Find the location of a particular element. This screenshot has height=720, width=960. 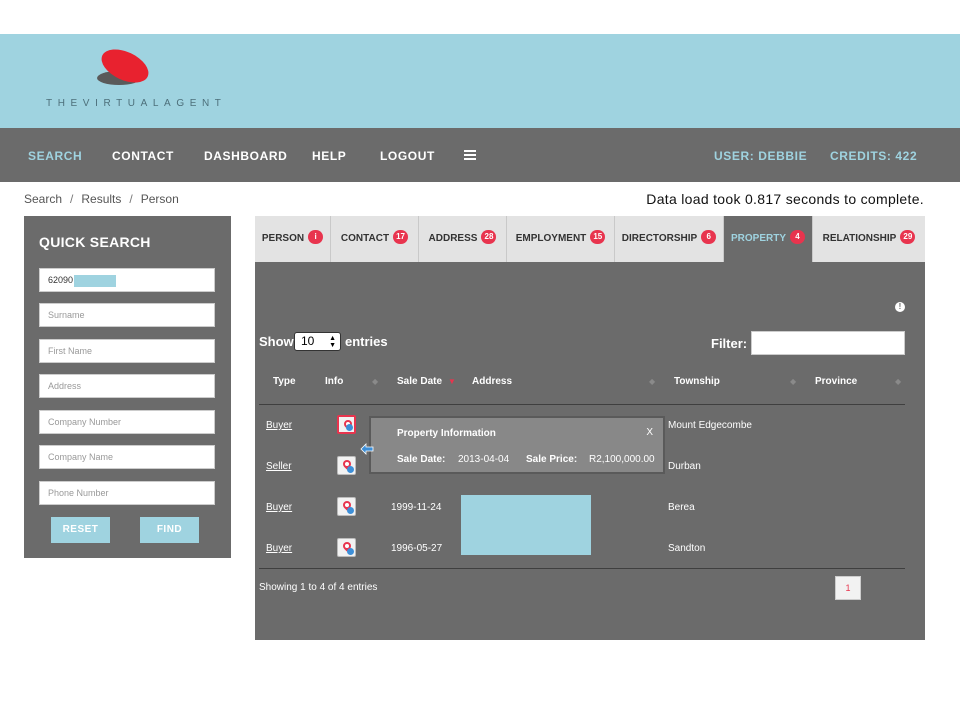

tab-relationship: RELATIONSHIP 29 is located at coordinates (869, 239).